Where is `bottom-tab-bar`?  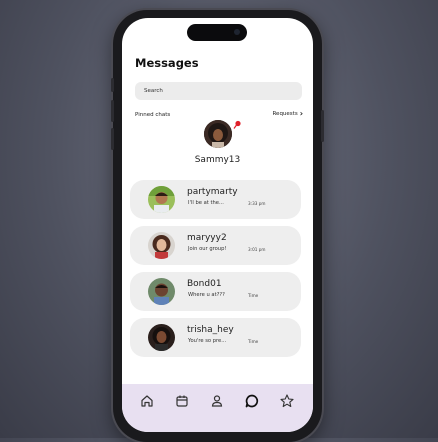
bottom-tab-bar is located at coordinates (217, 408).